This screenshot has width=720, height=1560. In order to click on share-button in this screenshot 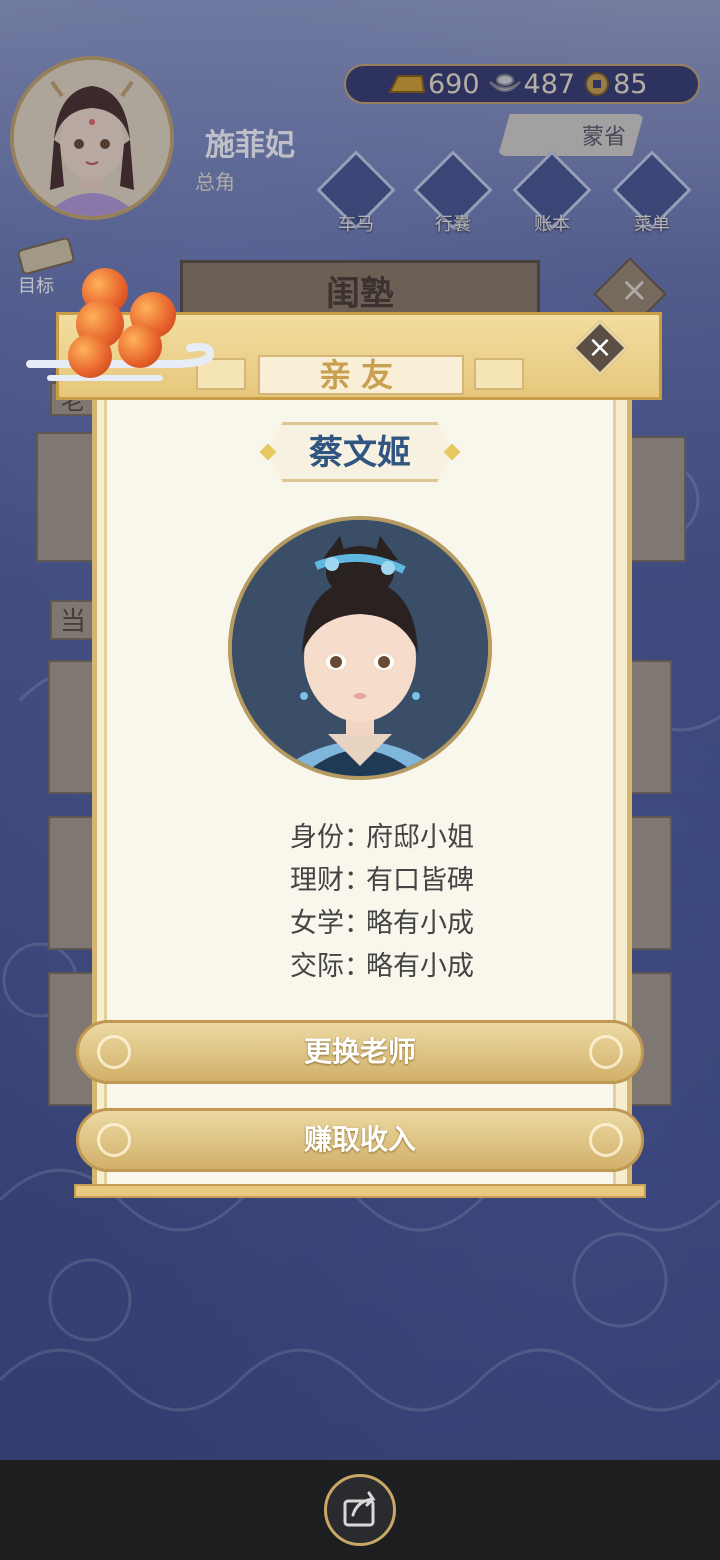, I will do `click(360, 1510)`.